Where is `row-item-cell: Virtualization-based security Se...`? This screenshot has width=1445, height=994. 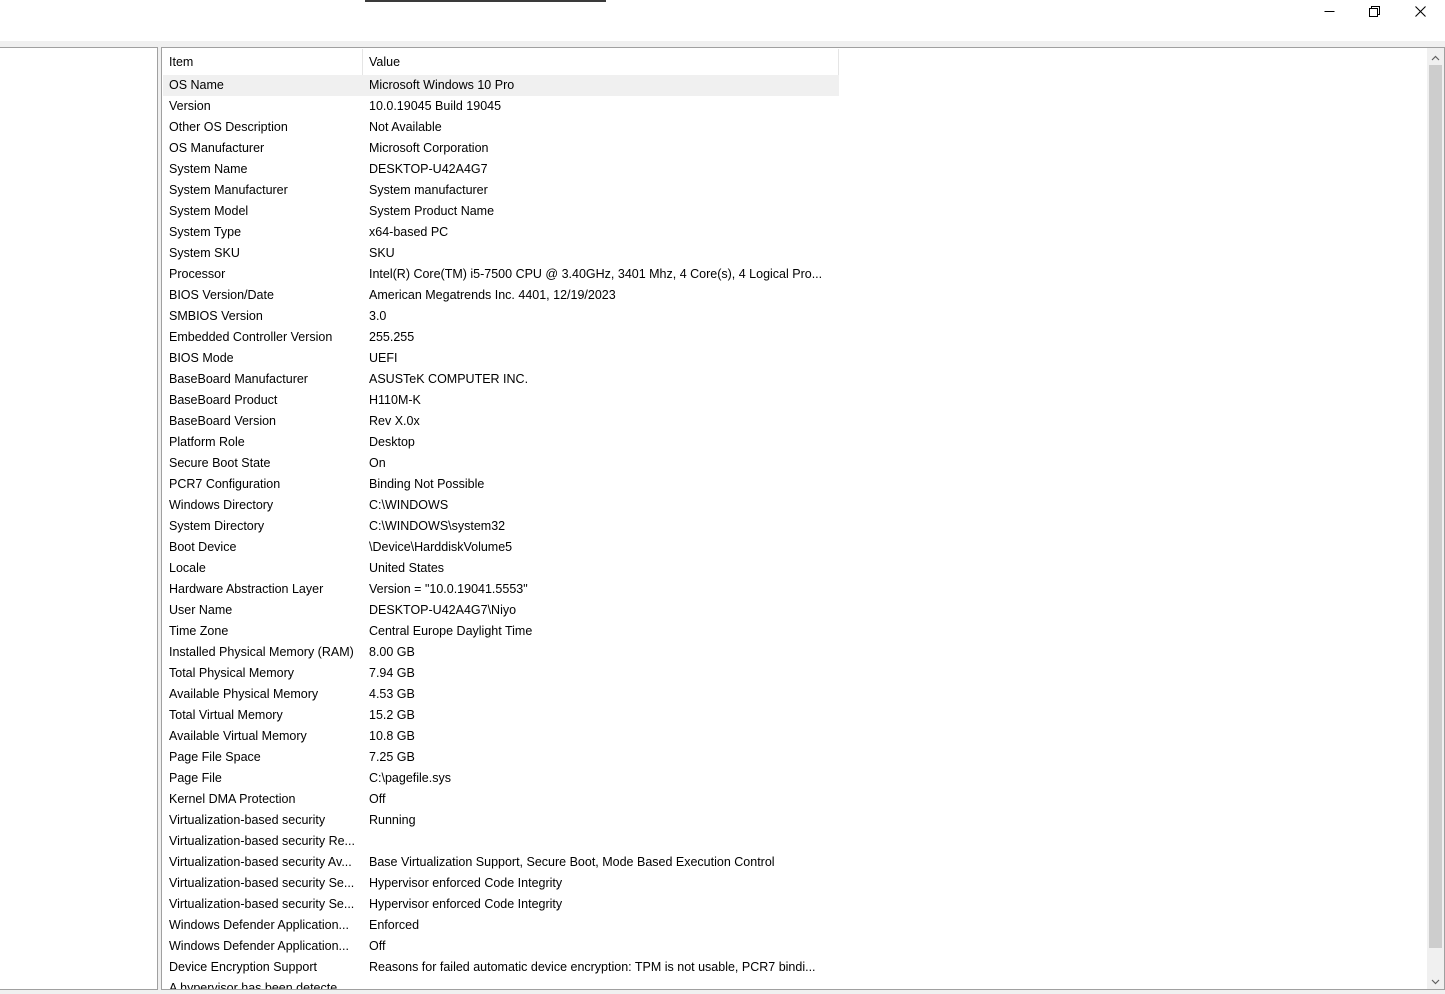 row-item-cell: Virtualization-based security Se... is located at coordinates (262, 883).